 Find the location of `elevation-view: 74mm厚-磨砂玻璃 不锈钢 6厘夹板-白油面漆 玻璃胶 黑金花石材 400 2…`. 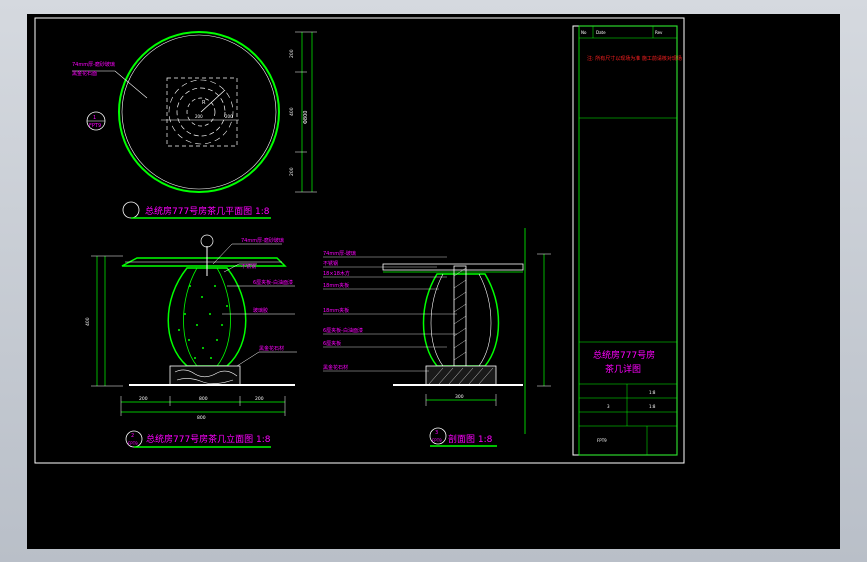

elevation-view: 74mm厚-磨砂玻璃 不锈钢 6厘夹板-白油面漆 玻璃胶 黑金花石材 400 2… is located at coordinates (191, 341).